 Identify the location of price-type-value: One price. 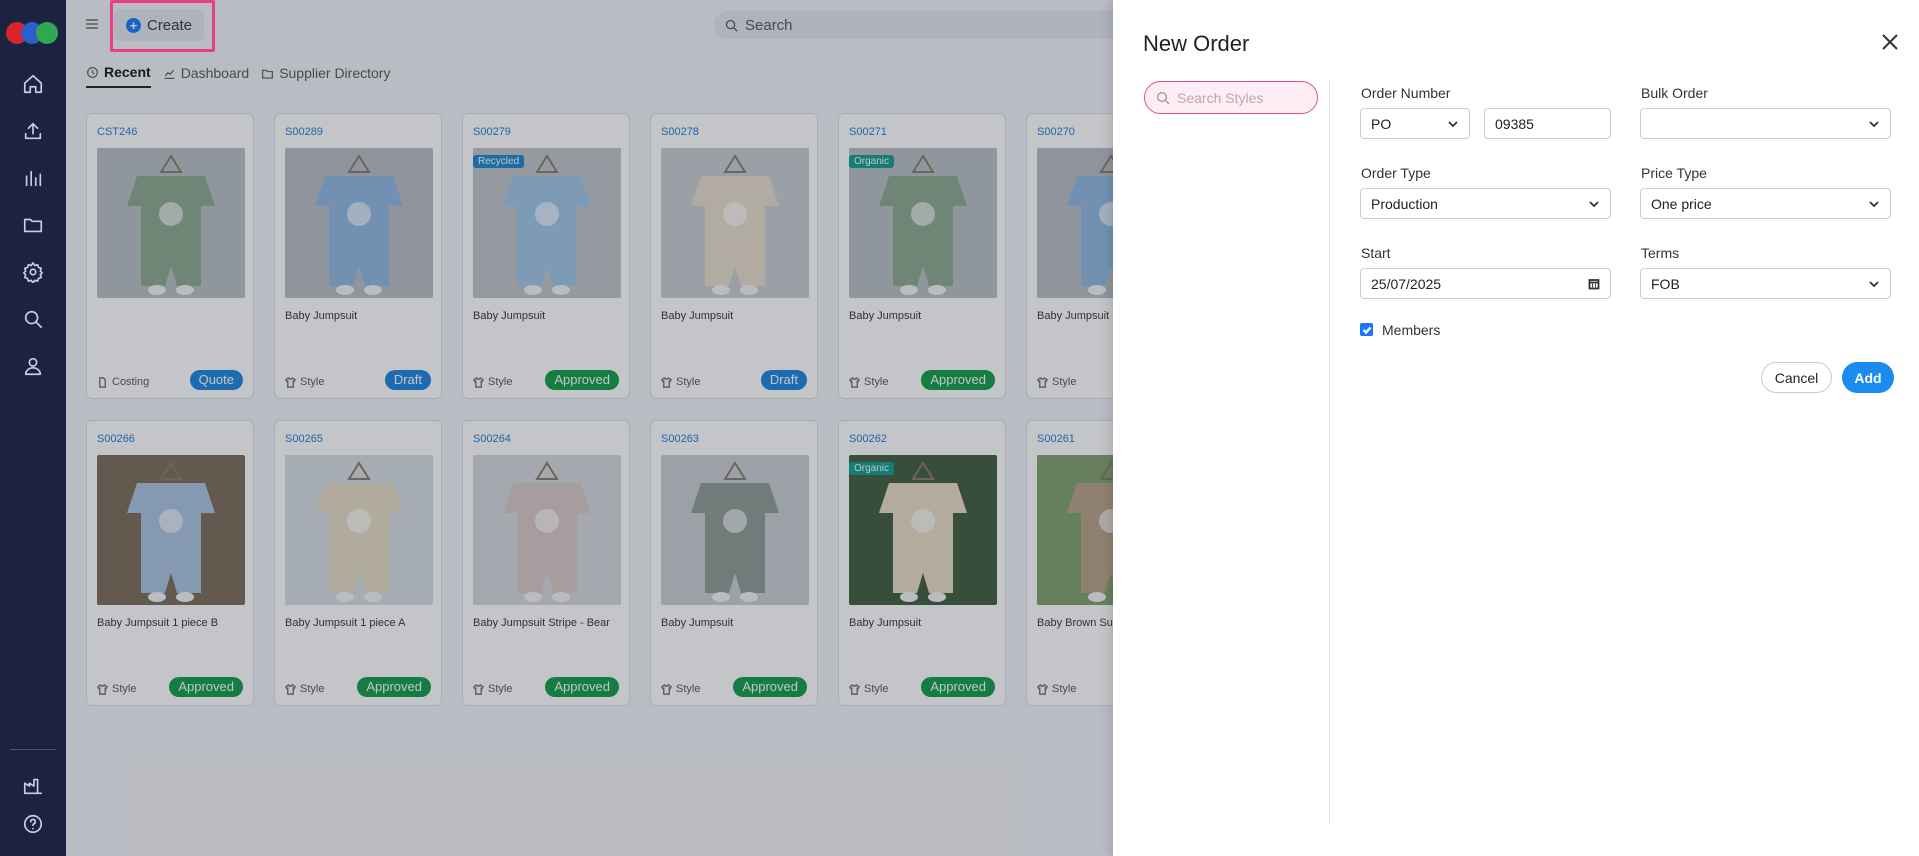
(1681, 203).